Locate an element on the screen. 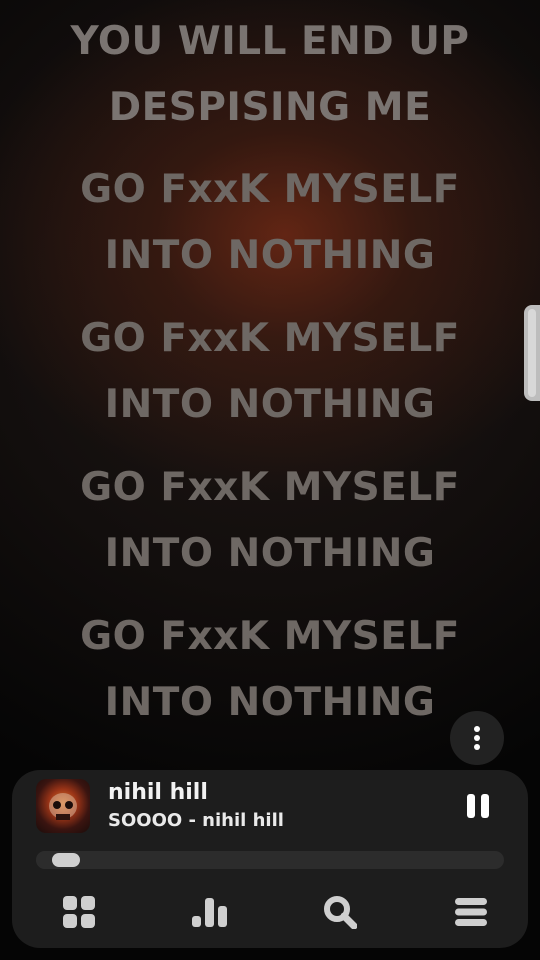 The width and height of the screenshot is (540, 960). album-art is located at coordinates (63, 806).